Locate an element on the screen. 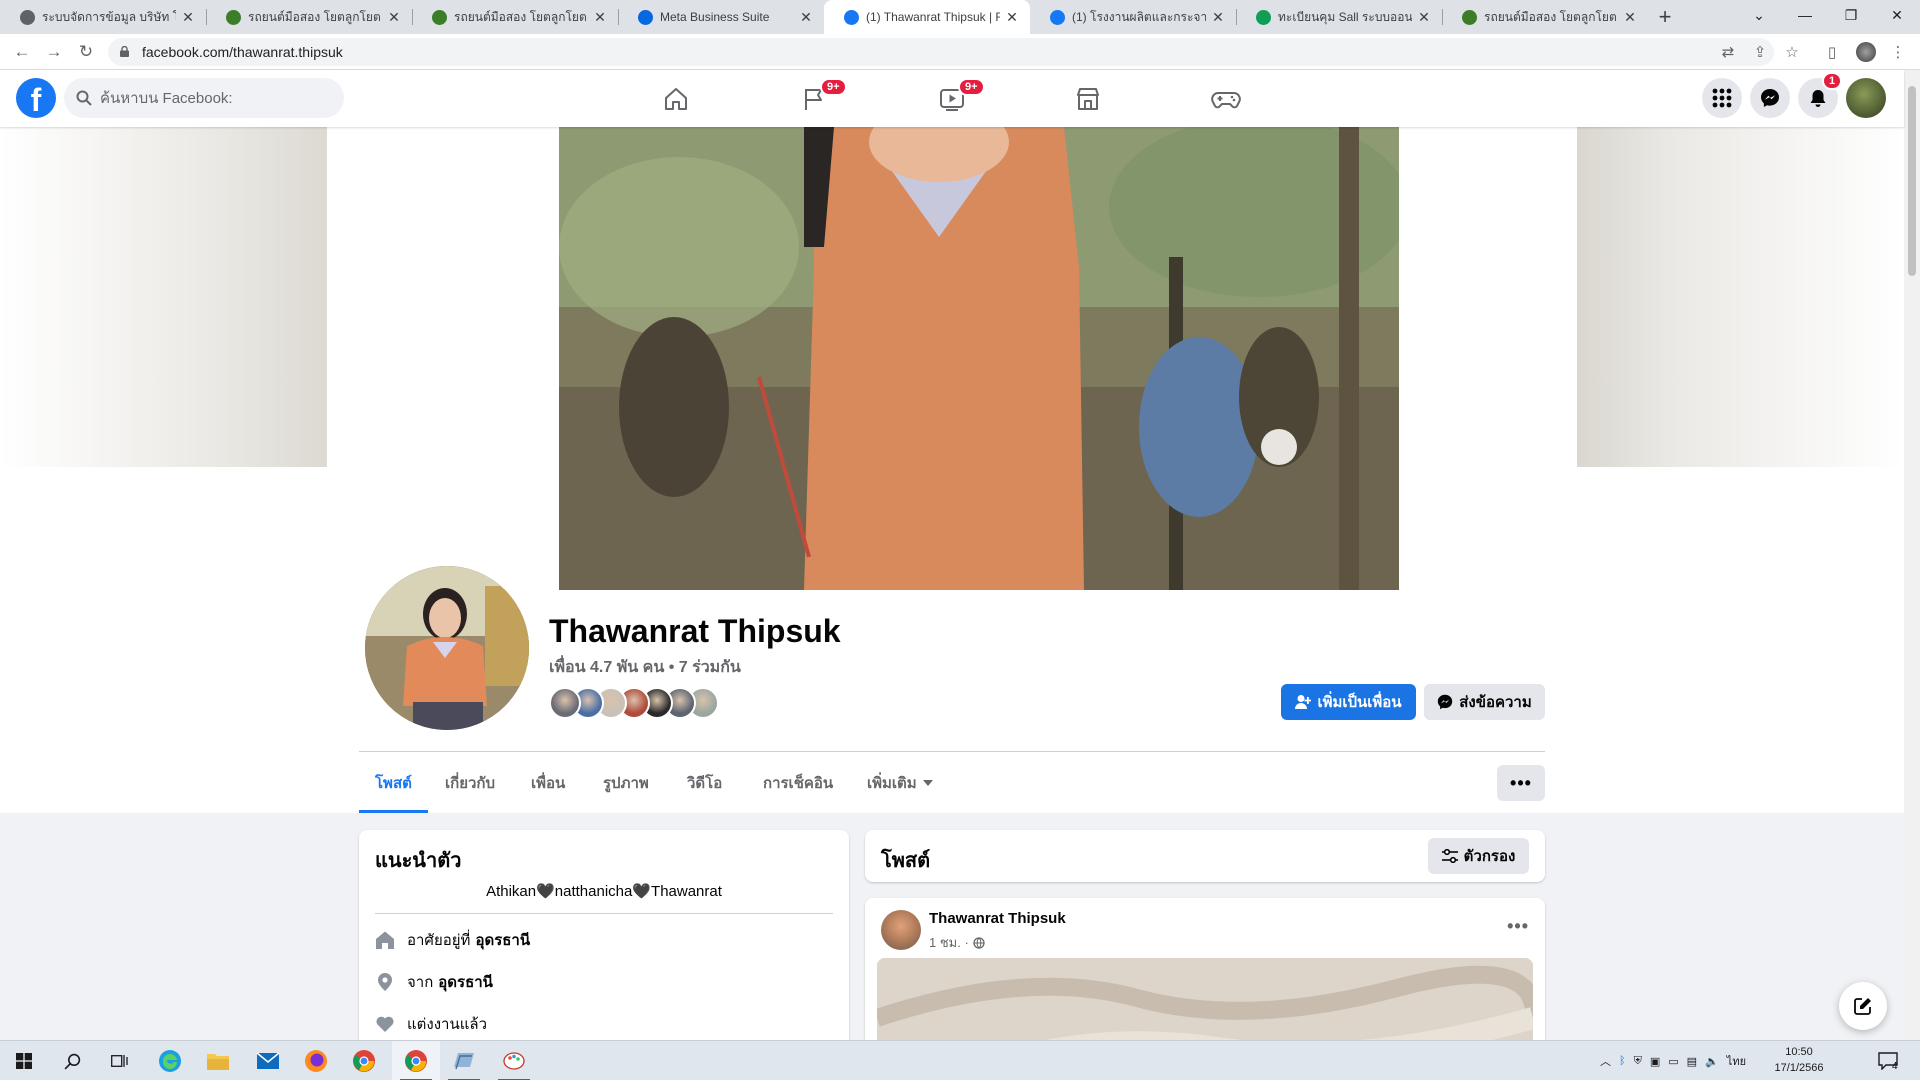 Image resolution: width=1920 pixels, height=1080 pixels. system-clock: 10:50 17/1/2566 is located at coordinates (1799, 1060).